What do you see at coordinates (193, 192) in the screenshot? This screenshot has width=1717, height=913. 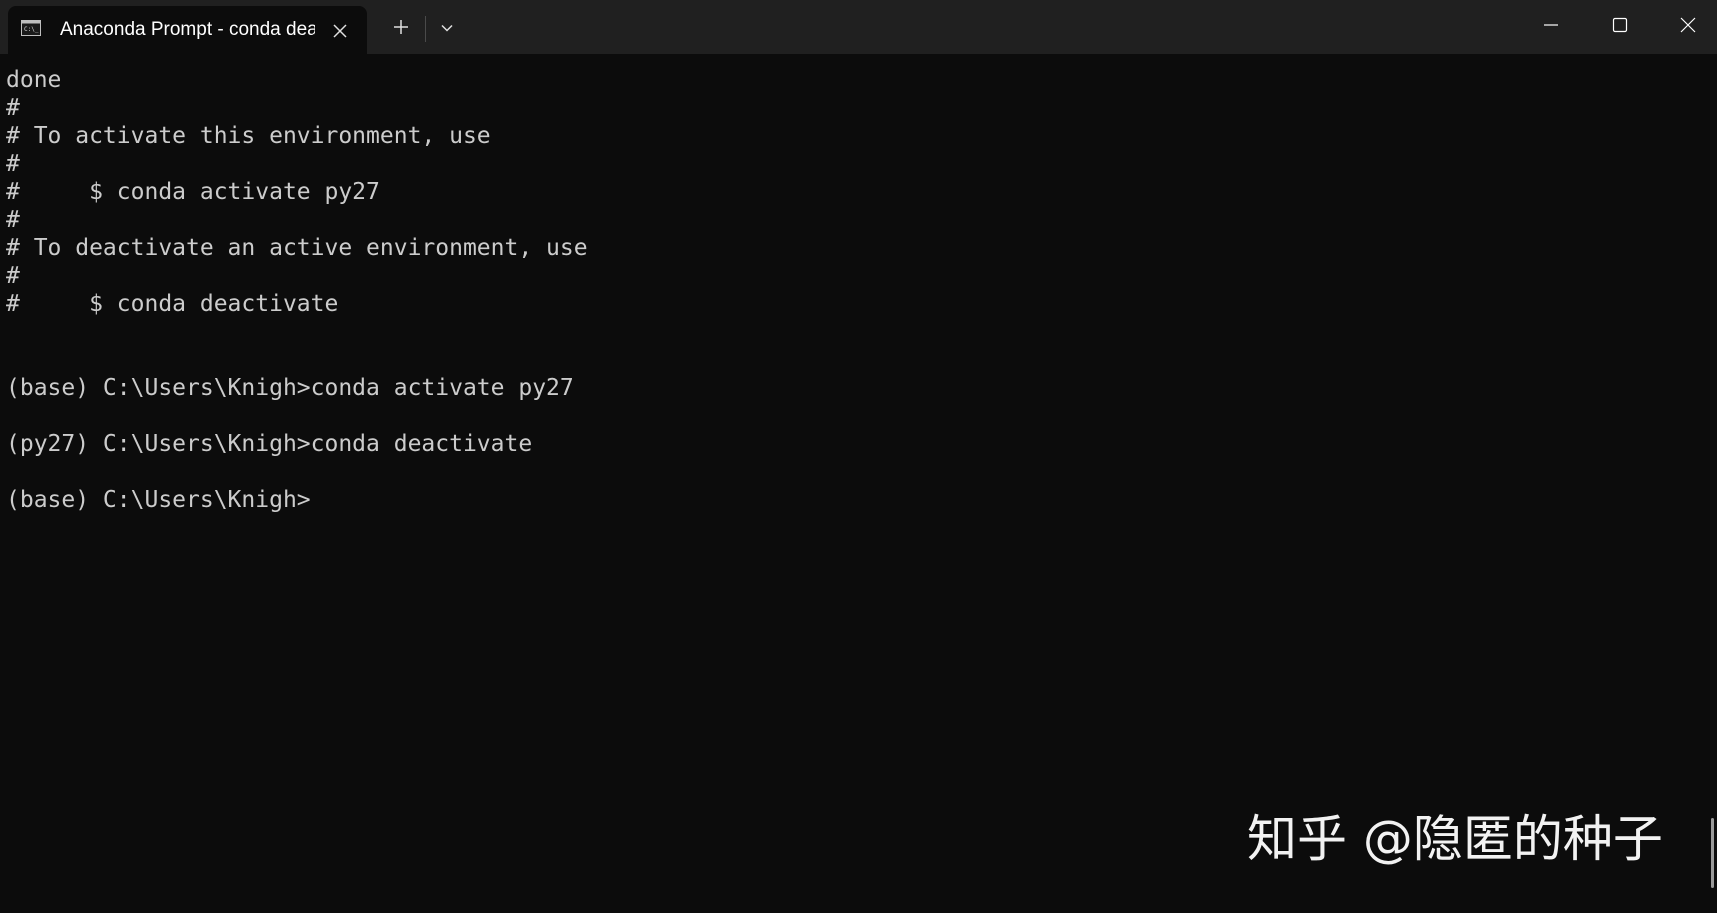 I see `terminal-line: # $ conda activate py27` at bounding box center [193, 192].